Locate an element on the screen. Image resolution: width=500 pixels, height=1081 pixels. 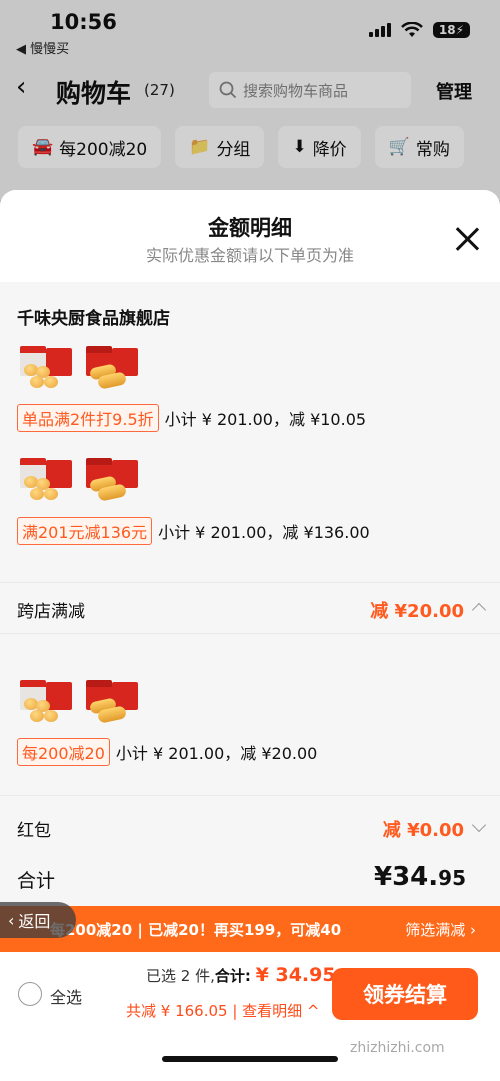
total-label: 合计: is located at coordinates (232, 976).